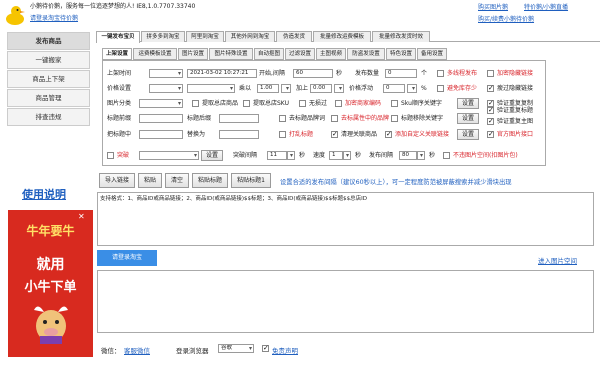  Describe the element at coordinates (195, 103) in the screenshot. I see `extract-shop-checkbox` at that location.